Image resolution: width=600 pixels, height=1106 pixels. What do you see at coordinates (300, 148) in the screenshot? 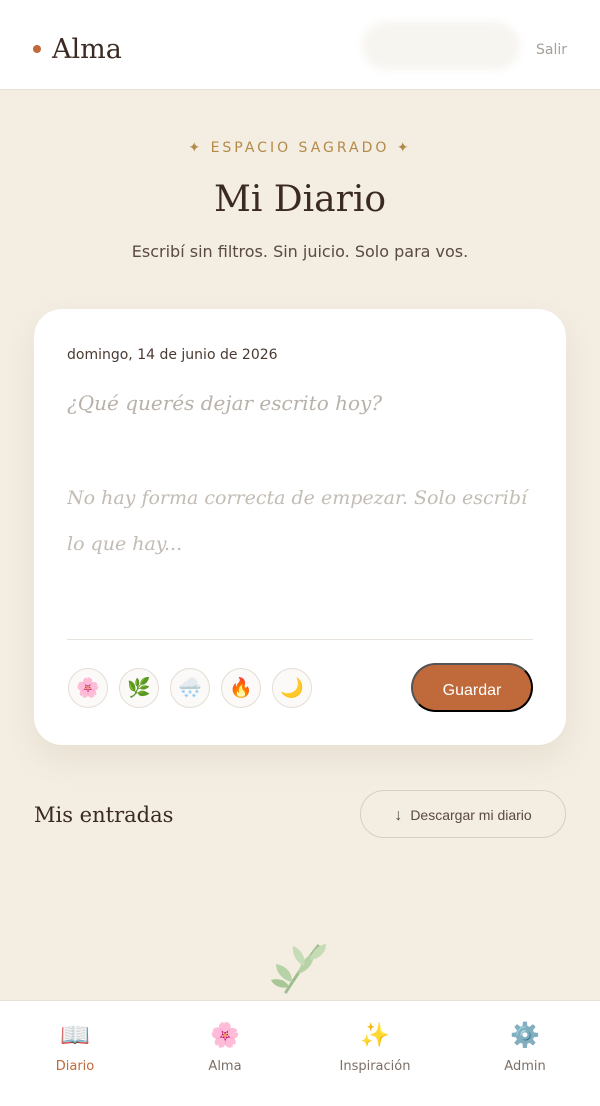
I see `section-eyebrow: ✦ ESPACIO SAGRADO ✦` at bounding box center [300, 148].